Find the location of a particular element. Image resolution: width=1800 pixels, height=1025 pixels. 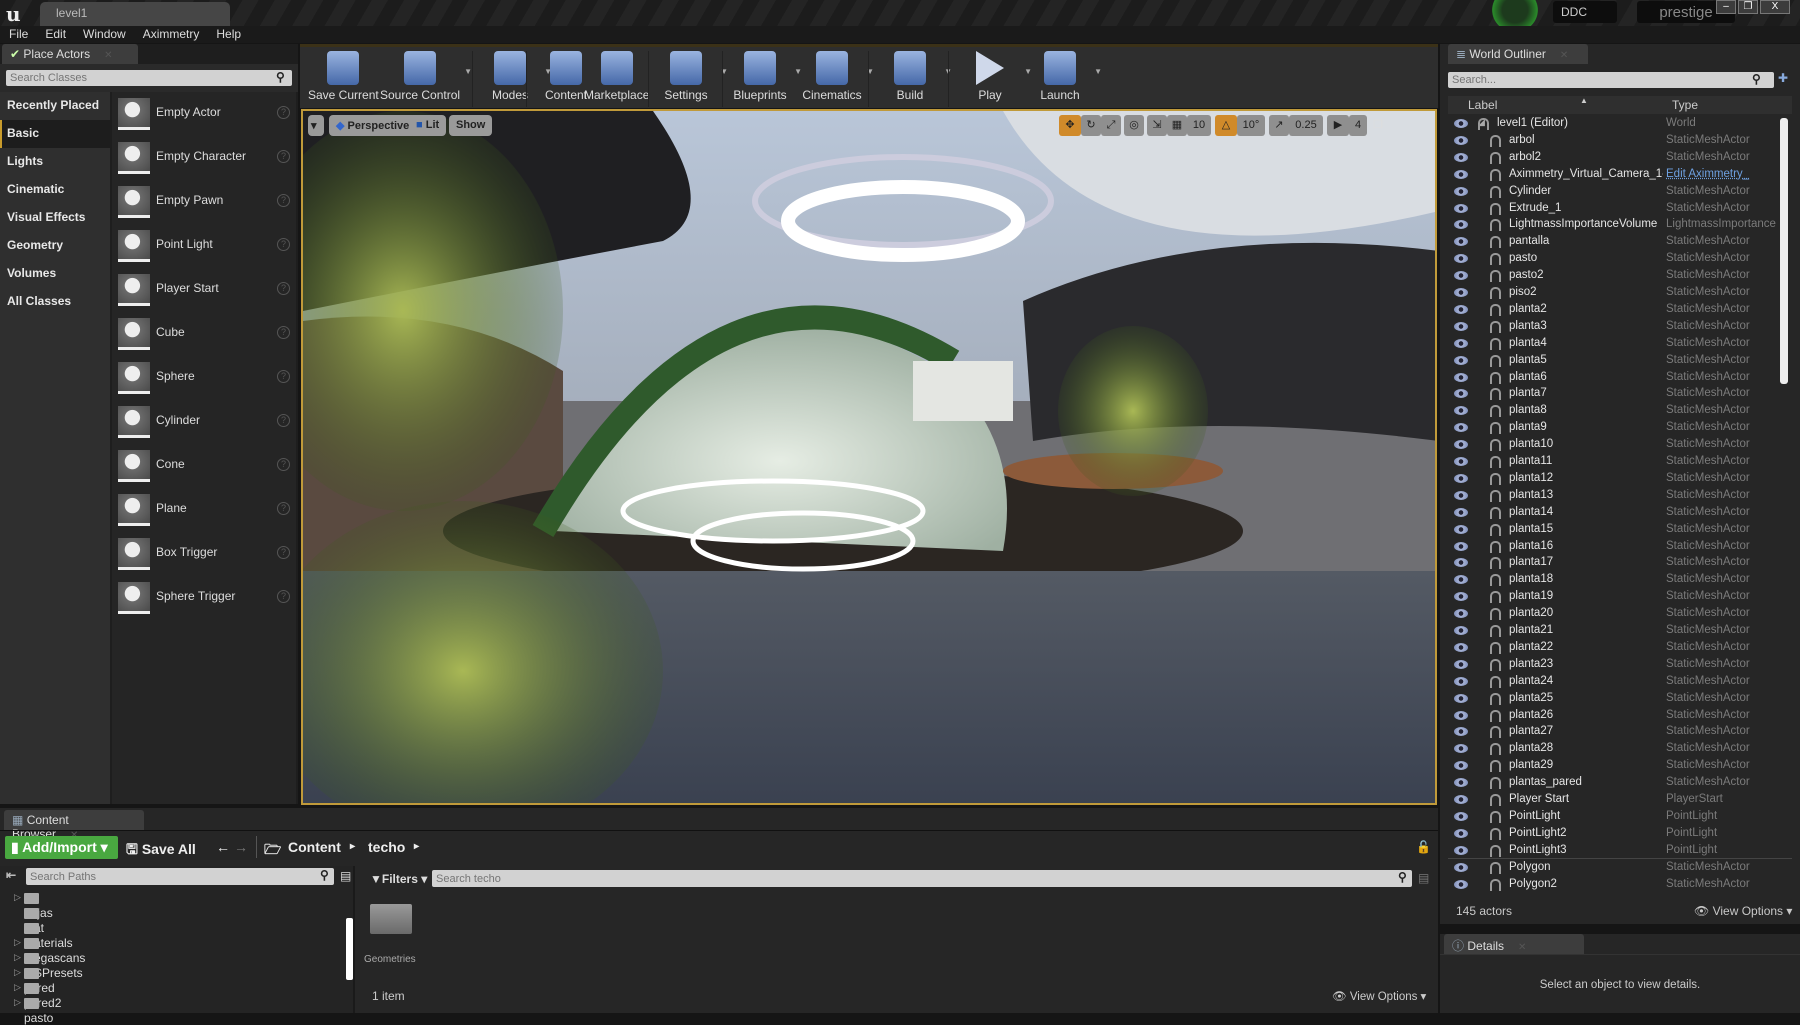

actor-item: Cylinder? is located at coordinates (204, 422).